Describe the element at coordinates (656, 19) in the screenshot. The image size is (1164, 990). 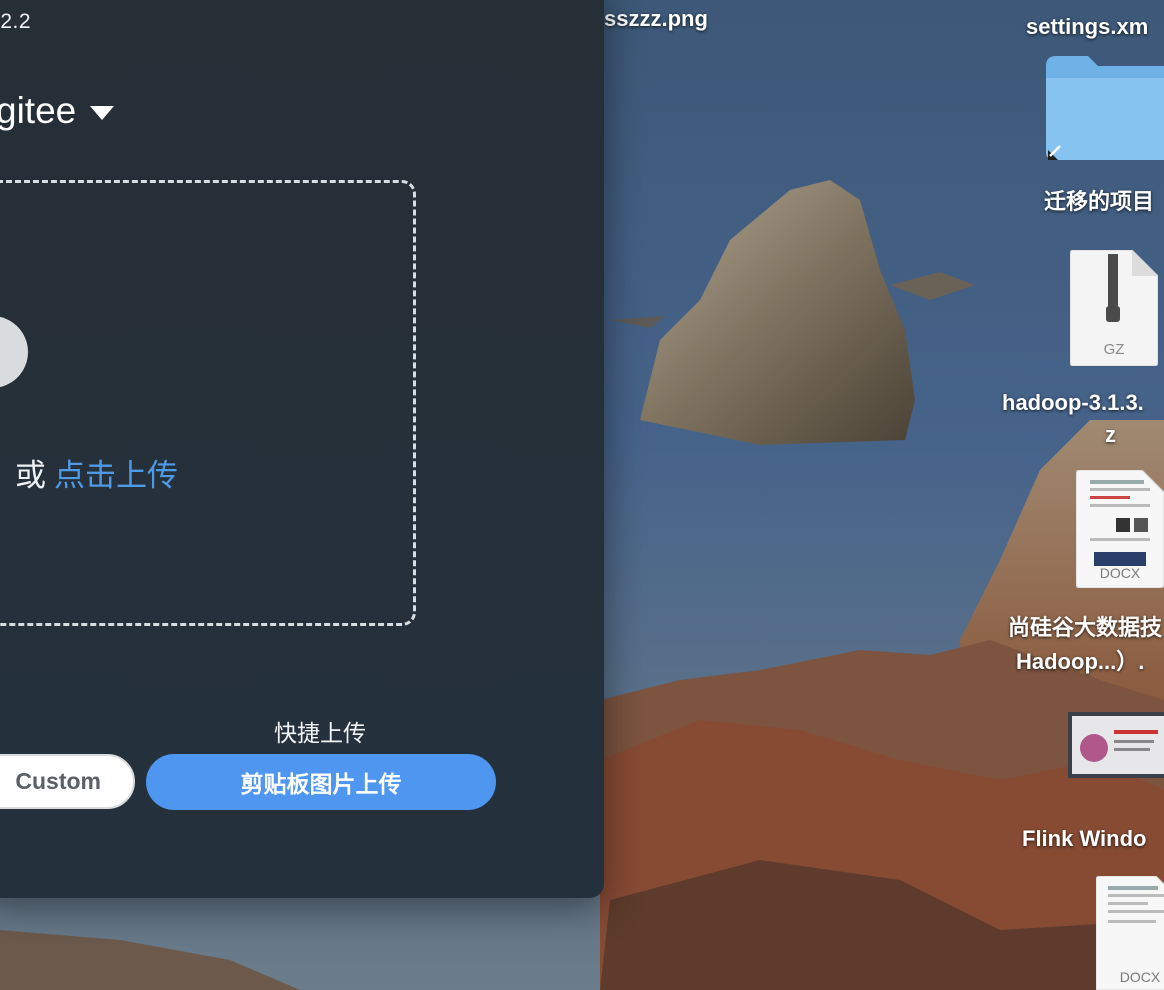
I see `desktop-file-label-png: sszzz.png` at that location.